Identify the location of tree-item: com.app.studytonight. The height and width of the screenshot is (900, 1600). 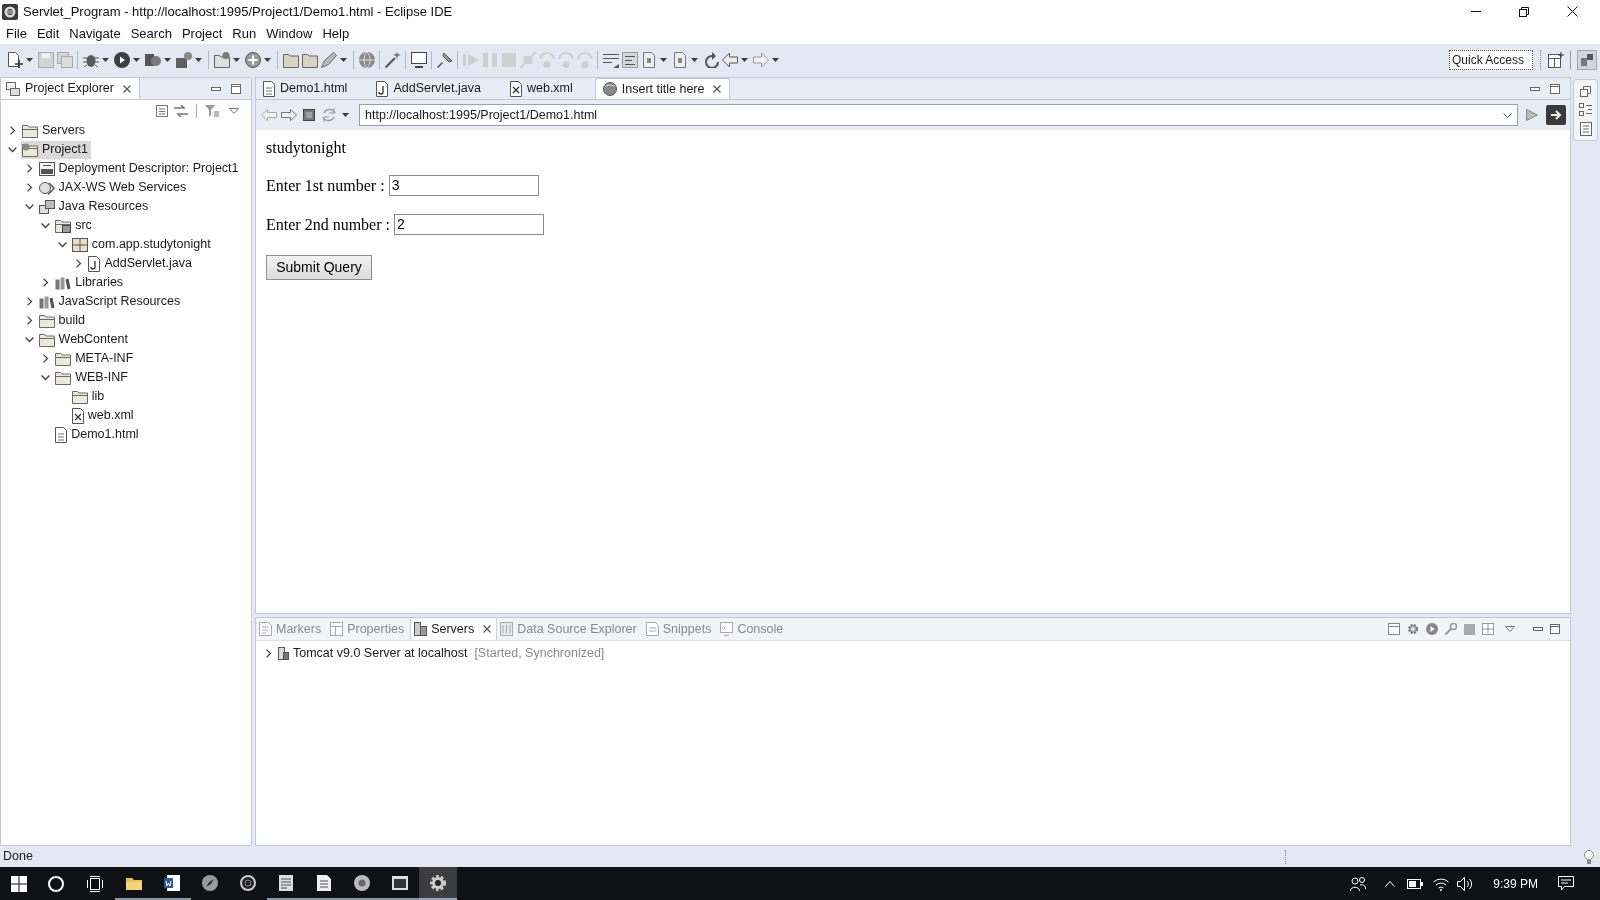
(142, 244).